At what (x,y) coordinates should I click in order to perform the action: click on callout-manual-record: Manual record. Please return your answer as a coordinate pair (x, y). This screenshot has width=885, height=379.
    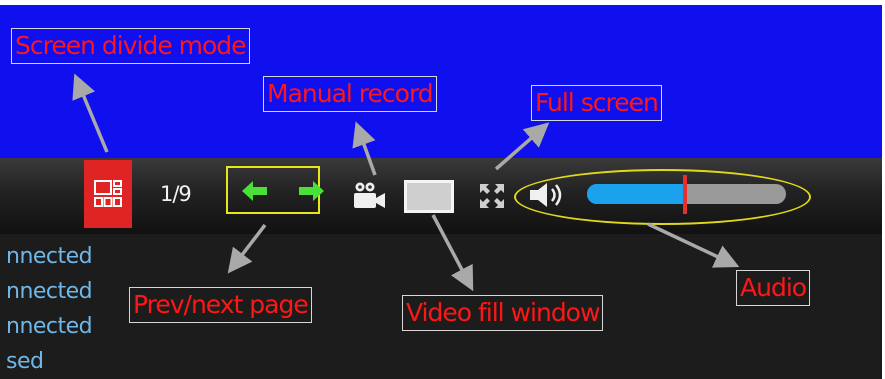
    Looking at the image, I should click on (350, 94).